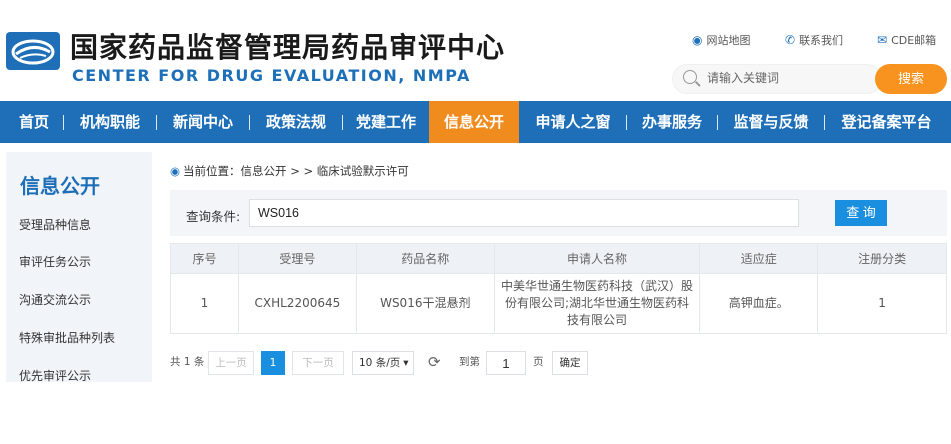 The width and height of the screenshot is (951, 444). I want to click on cell-indication: 高钾血症。, so click(759, 303).